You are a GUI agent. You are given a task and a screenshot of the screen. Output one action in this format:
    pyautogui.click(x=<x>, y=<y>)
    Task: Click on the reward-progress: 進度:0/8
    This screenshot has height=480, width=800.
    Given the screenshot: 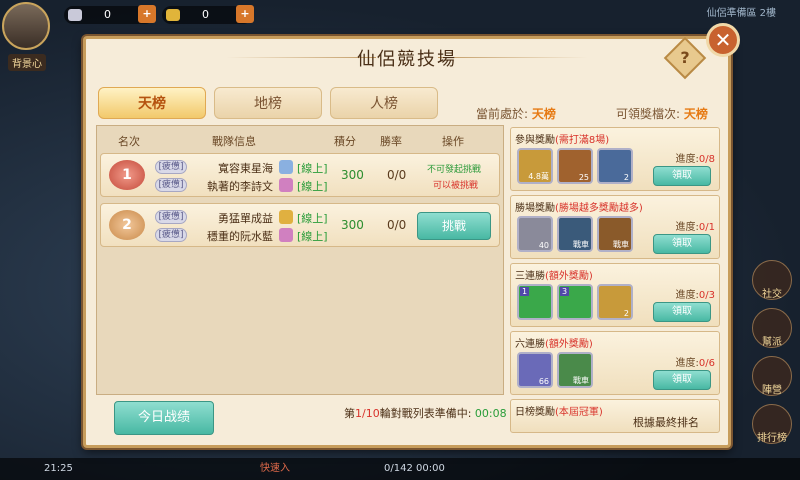 What is the action you would take?
    pyautogui.click(x=695, y=159)
    